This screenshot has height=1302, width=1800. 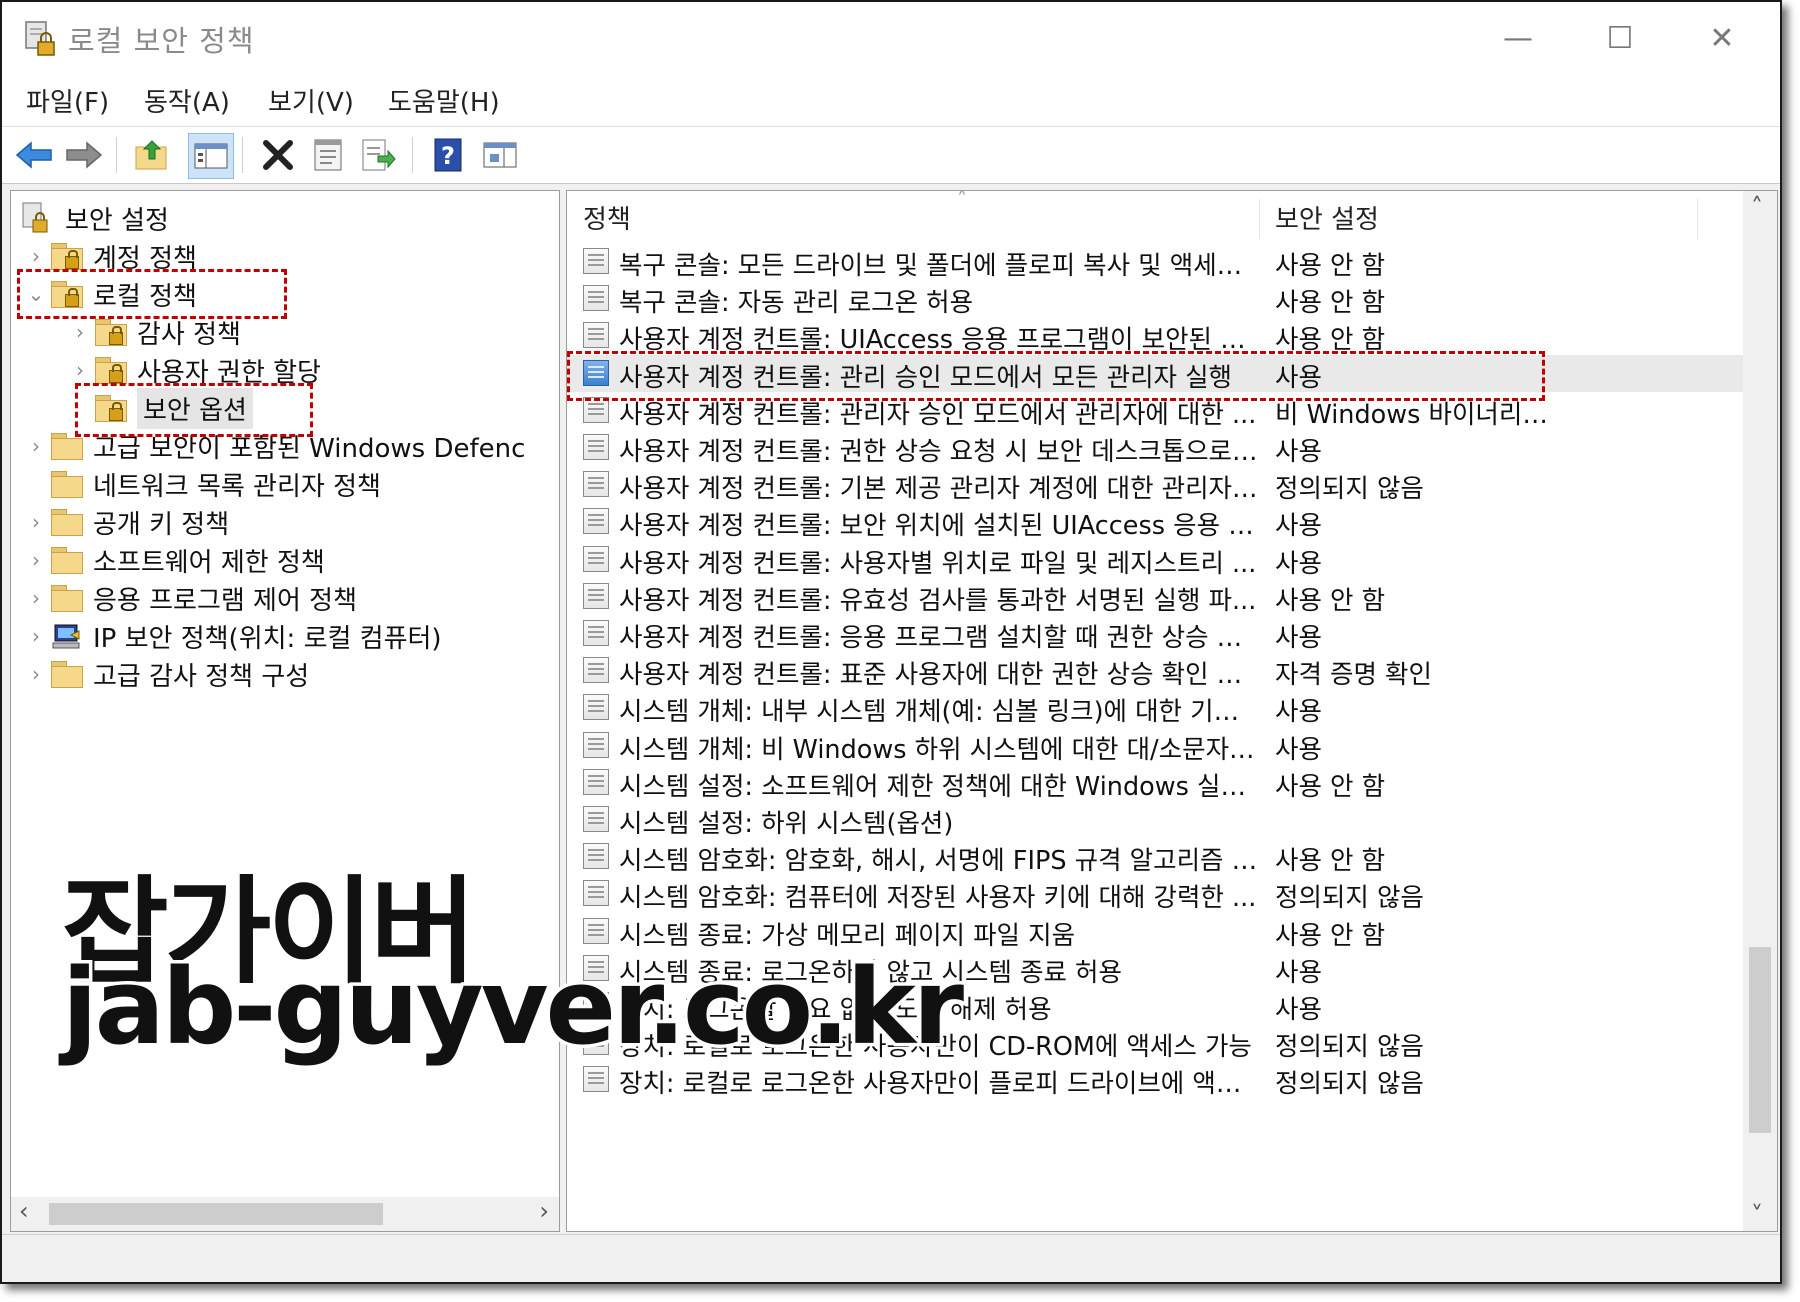 What do you see at coordinates (891, 155) in the screenshot?
I see `toolbar: ?` at bounding box center [891, 155].